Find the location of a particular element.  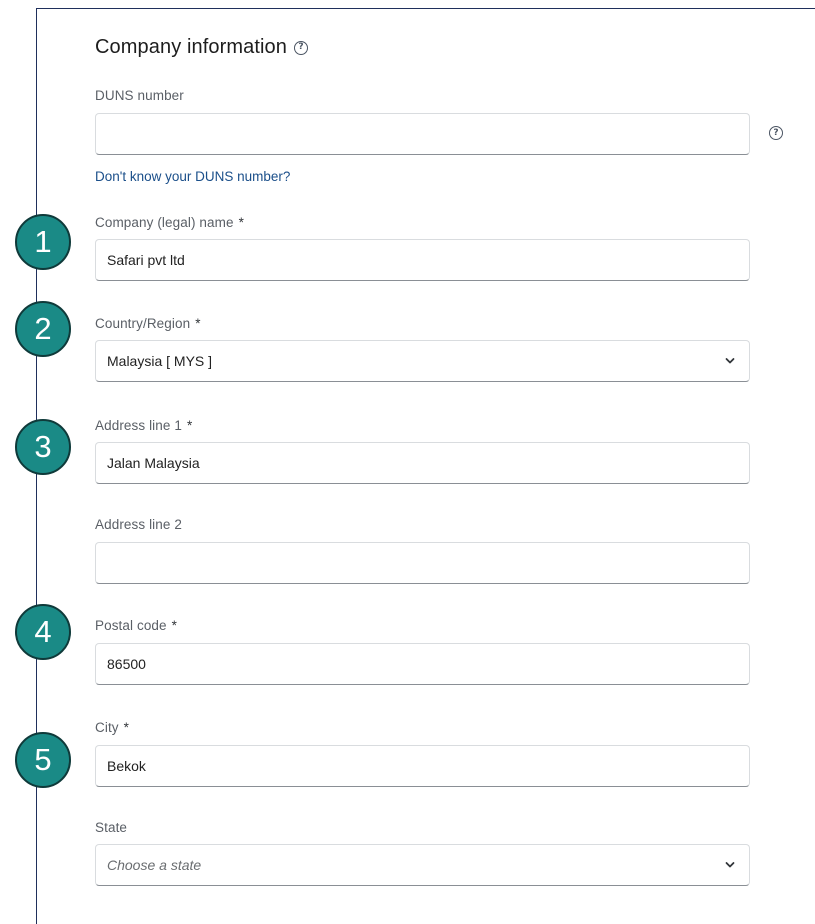

duns-number-input is located at coordinates (422, 134).